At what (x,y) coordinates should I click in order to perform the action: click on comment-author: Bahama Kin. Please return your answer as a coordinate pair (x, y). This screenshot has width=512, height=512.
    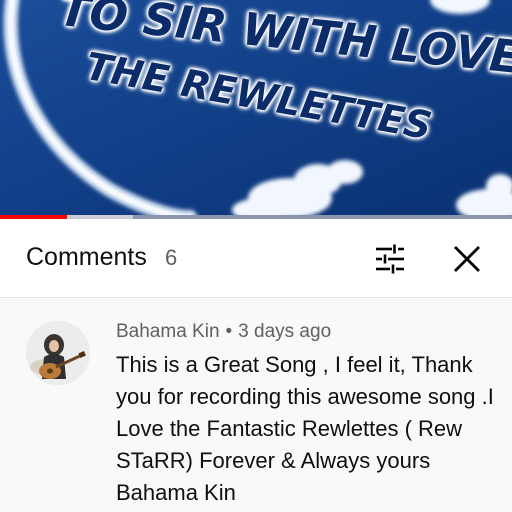
    Looking at the image, I should click on (168, 331).